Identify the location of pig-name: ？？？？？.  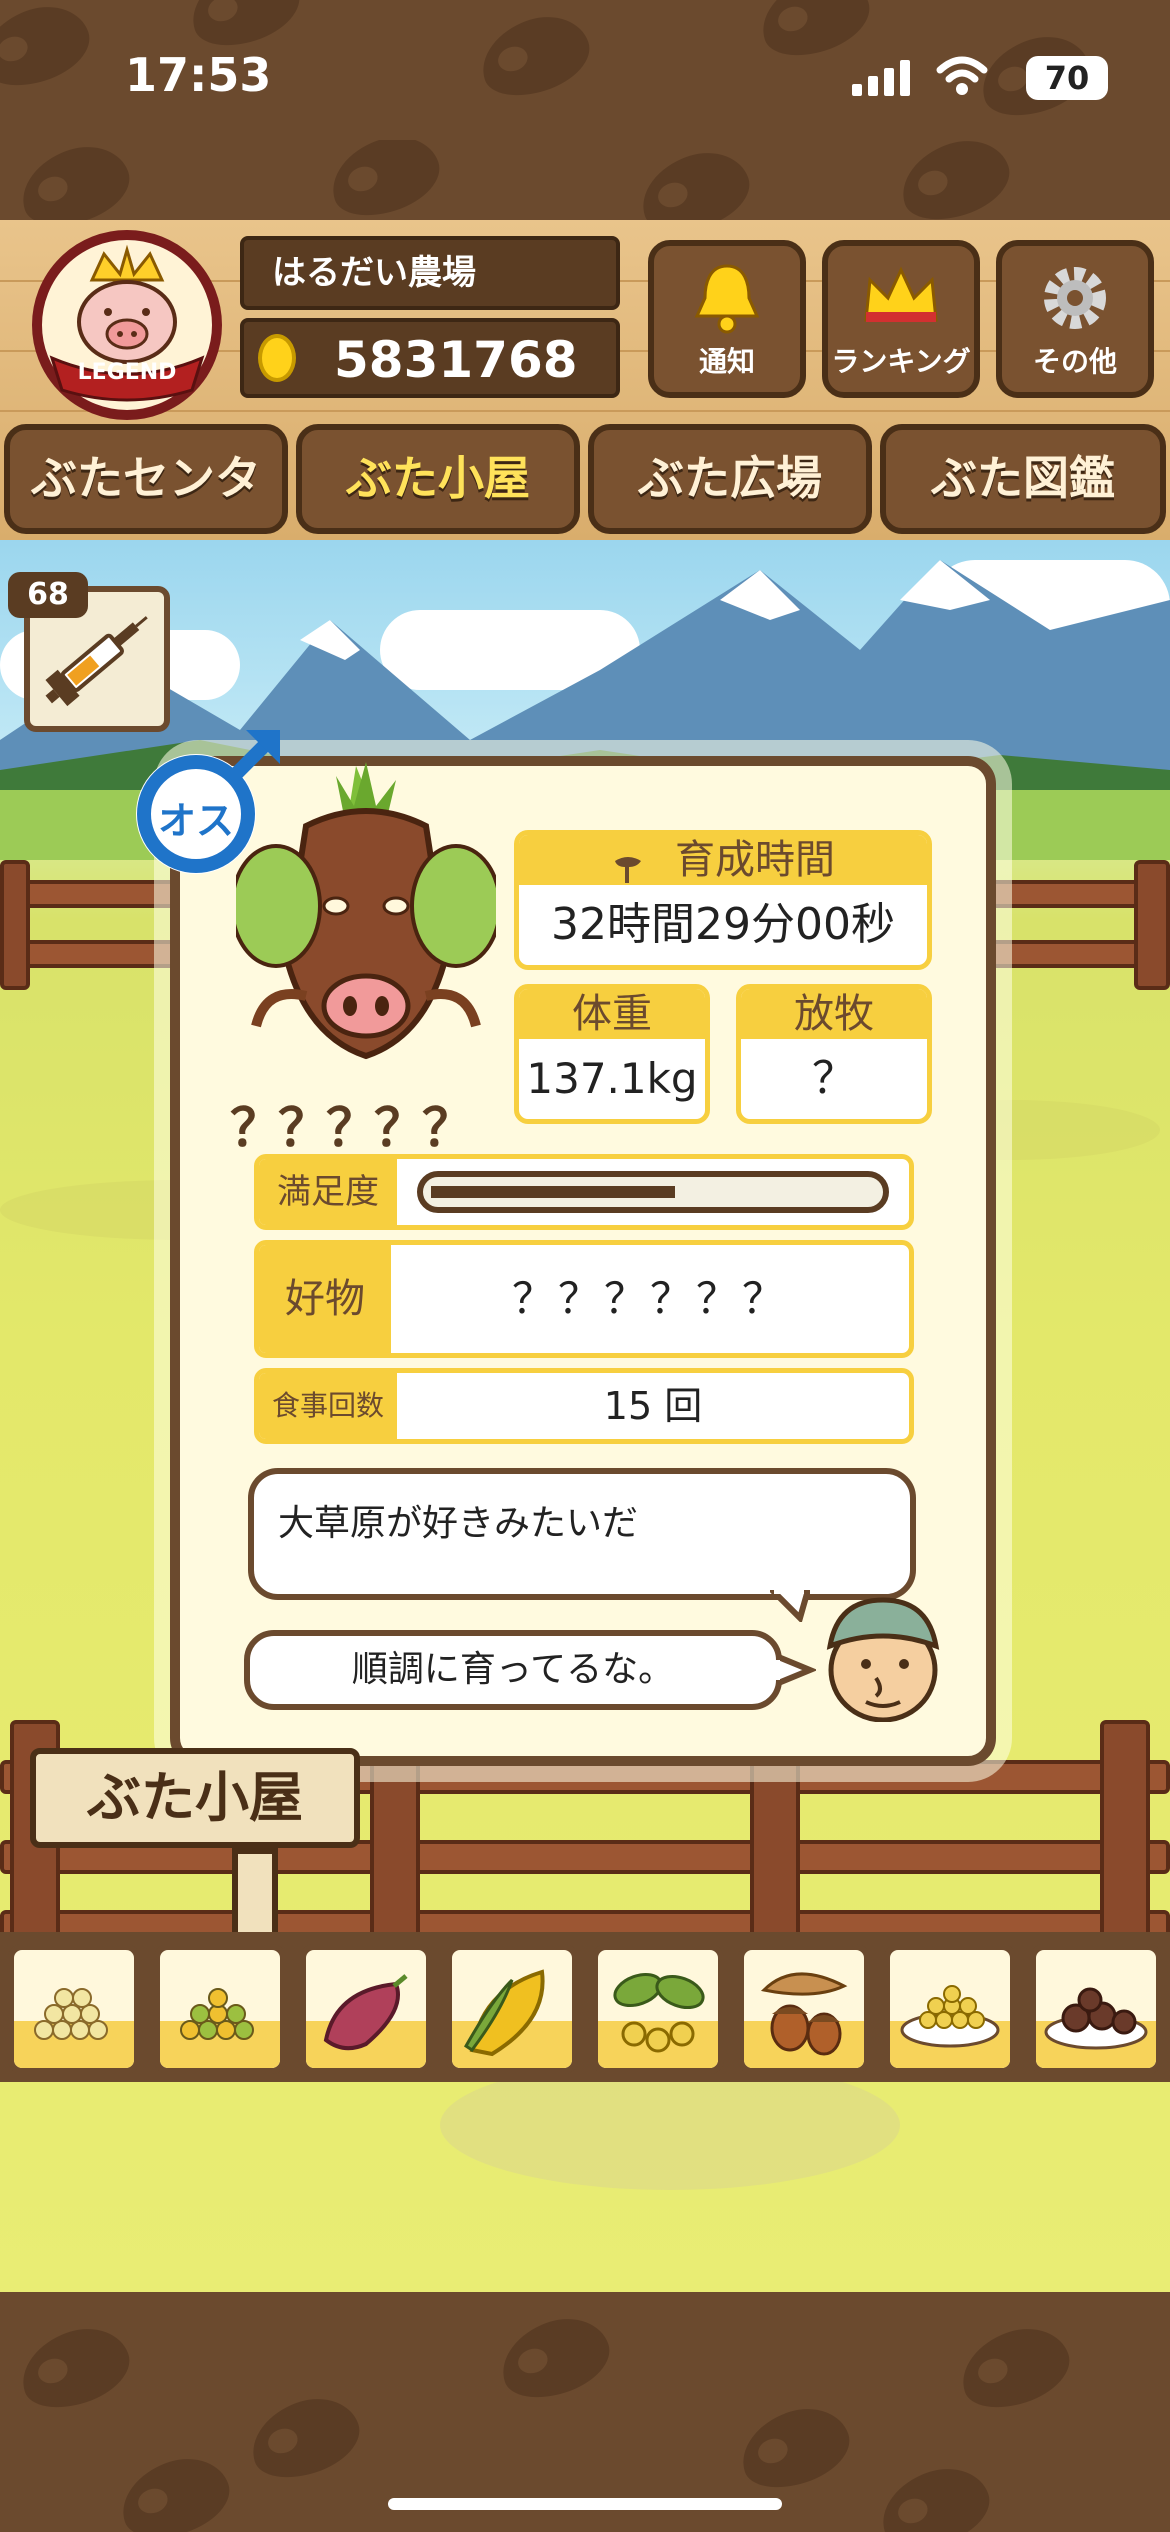
(352, 1129).